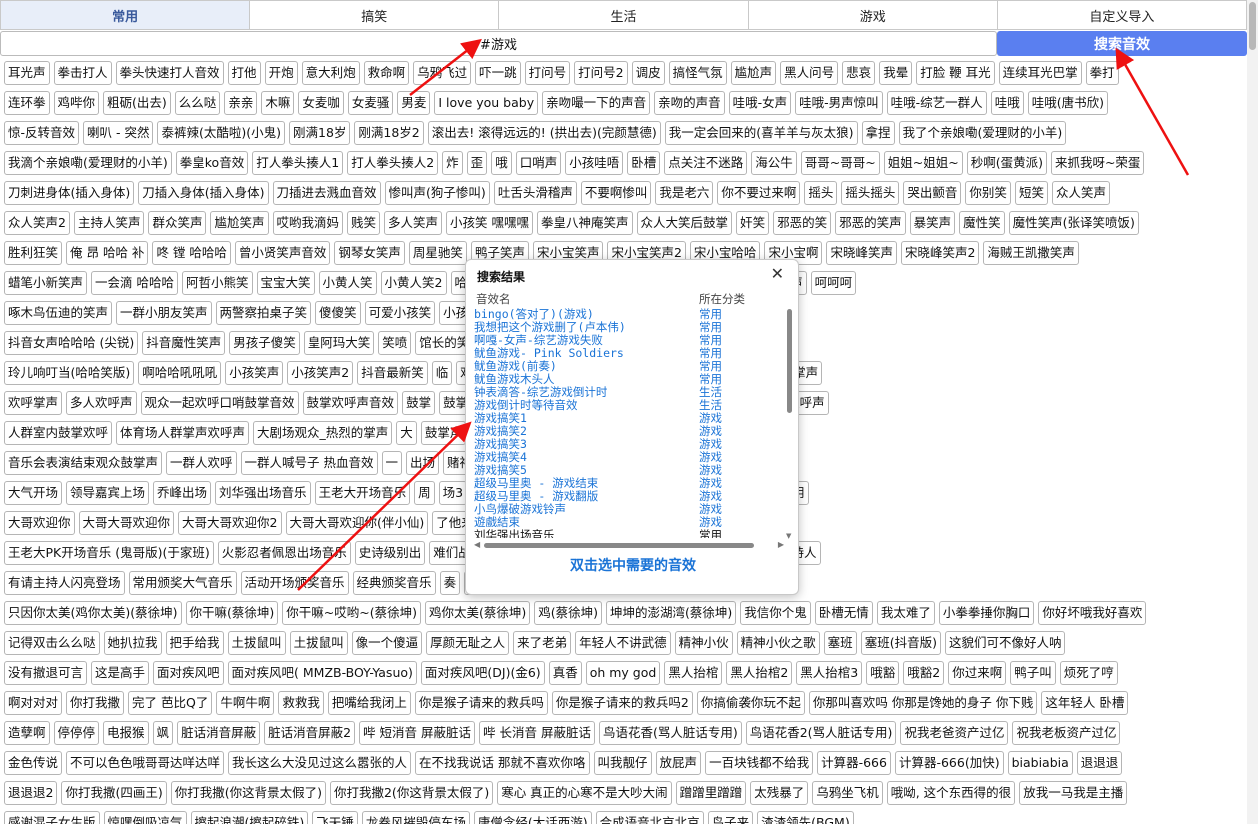 The height and width of the screenshot is (824, 1258). Describe the element at coordinates (249, 817) in the screenshot. I see `sound-button: 擦起浪潮(擦起碎铁)` at that location.